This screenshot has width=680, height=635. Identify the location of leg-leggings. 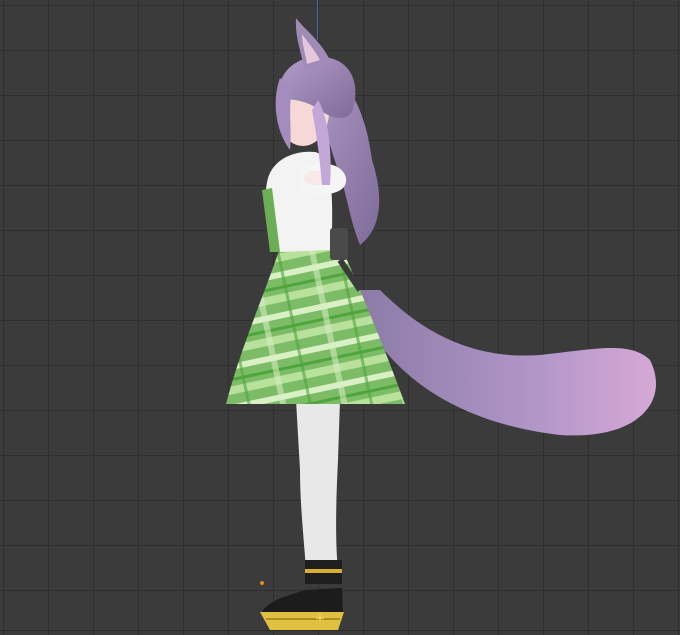
(318, 485).